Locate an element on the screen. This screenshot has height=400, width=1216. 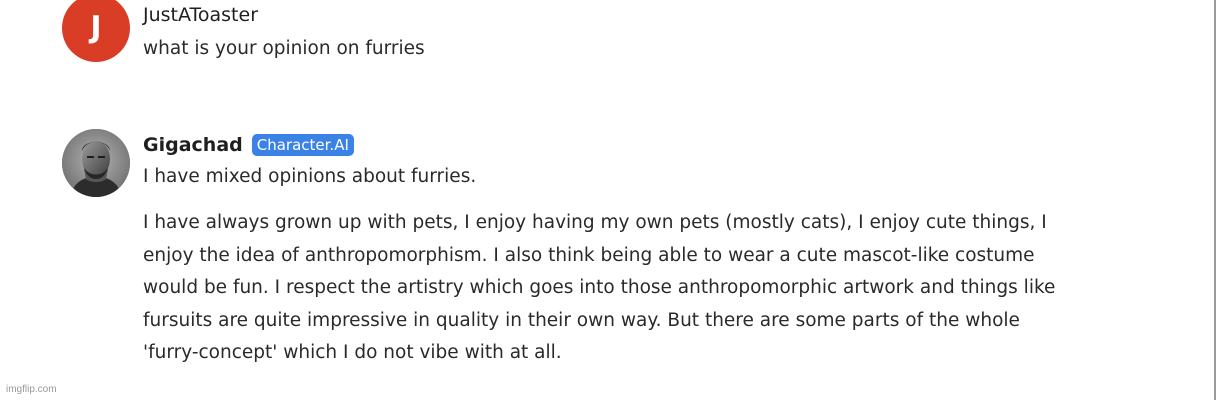
bot-avatar is located at coordinates (96, 163).